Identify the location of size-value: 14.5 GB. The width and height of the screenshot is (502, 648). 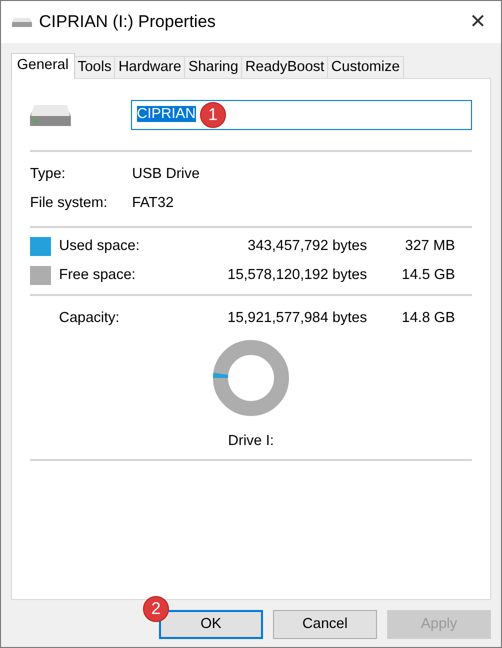
(427, 275).